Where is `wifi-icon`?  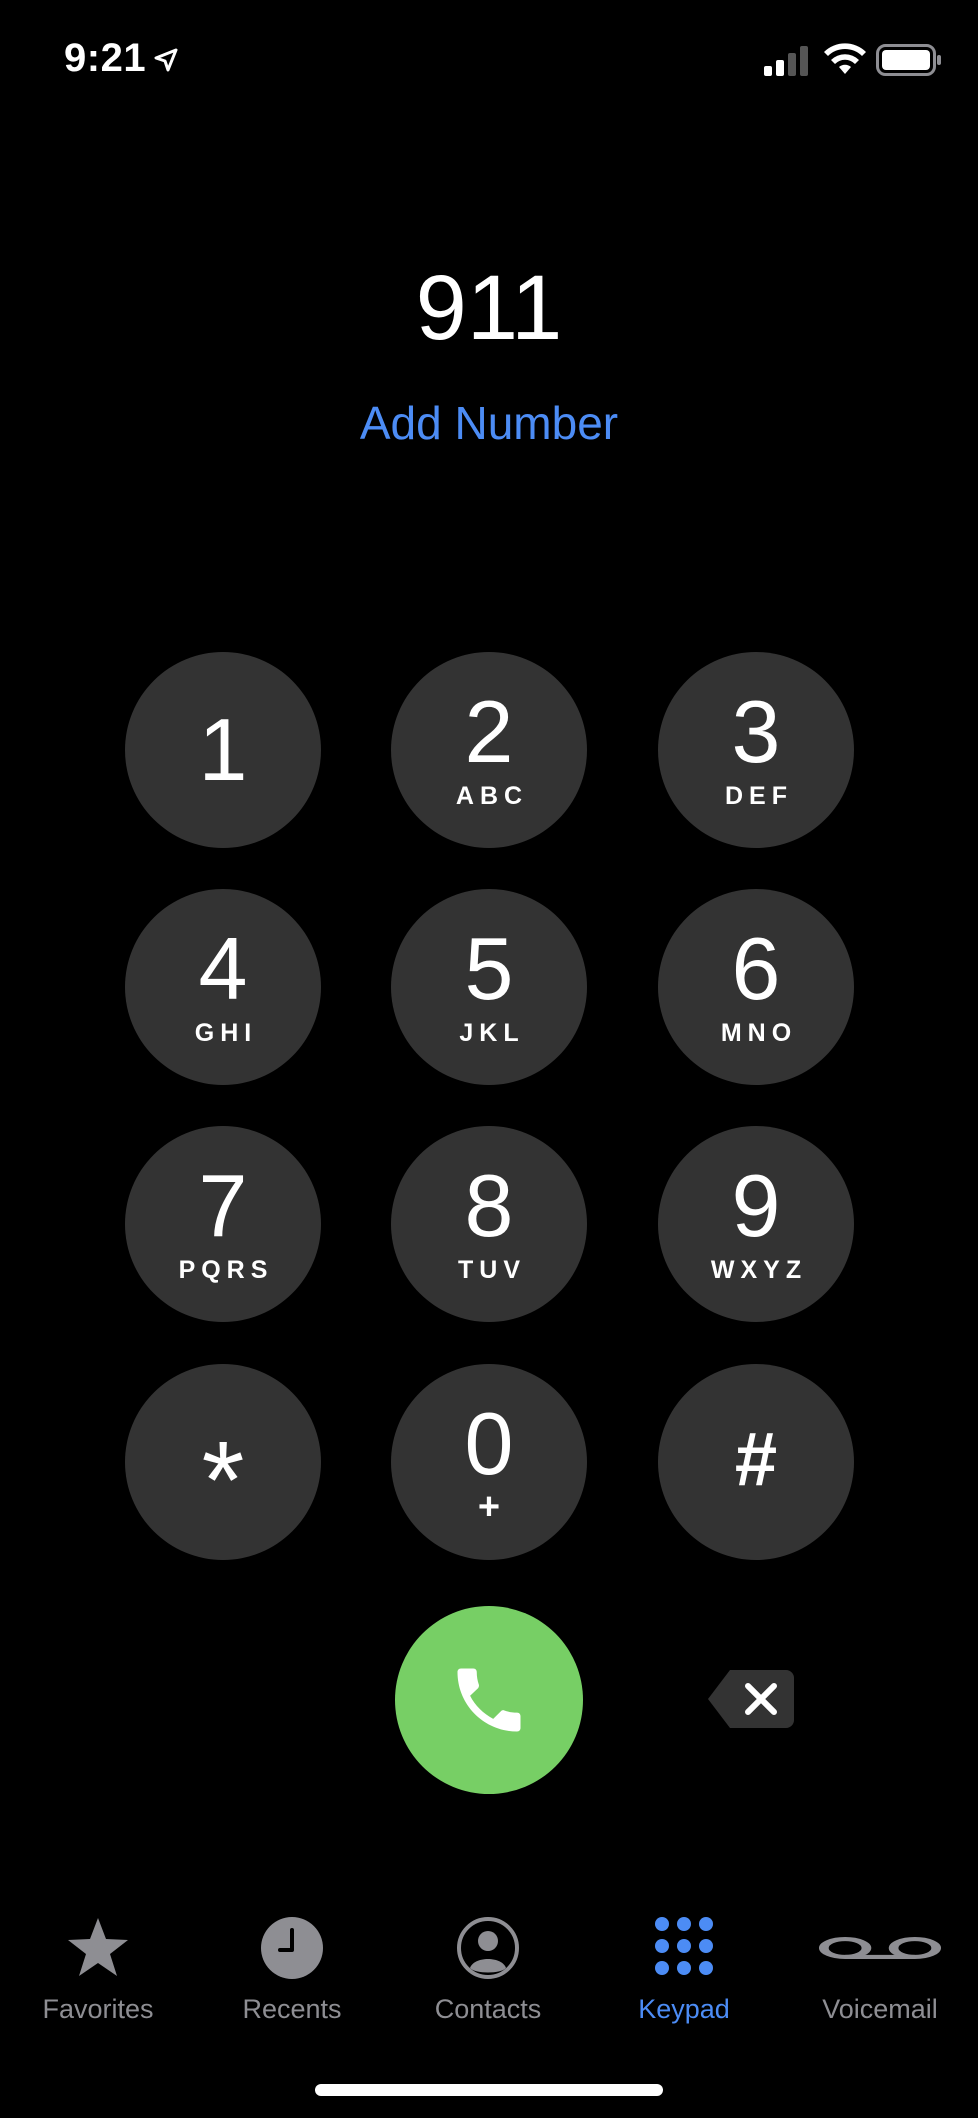
wifi-icon is located at coordinates (845, 58).